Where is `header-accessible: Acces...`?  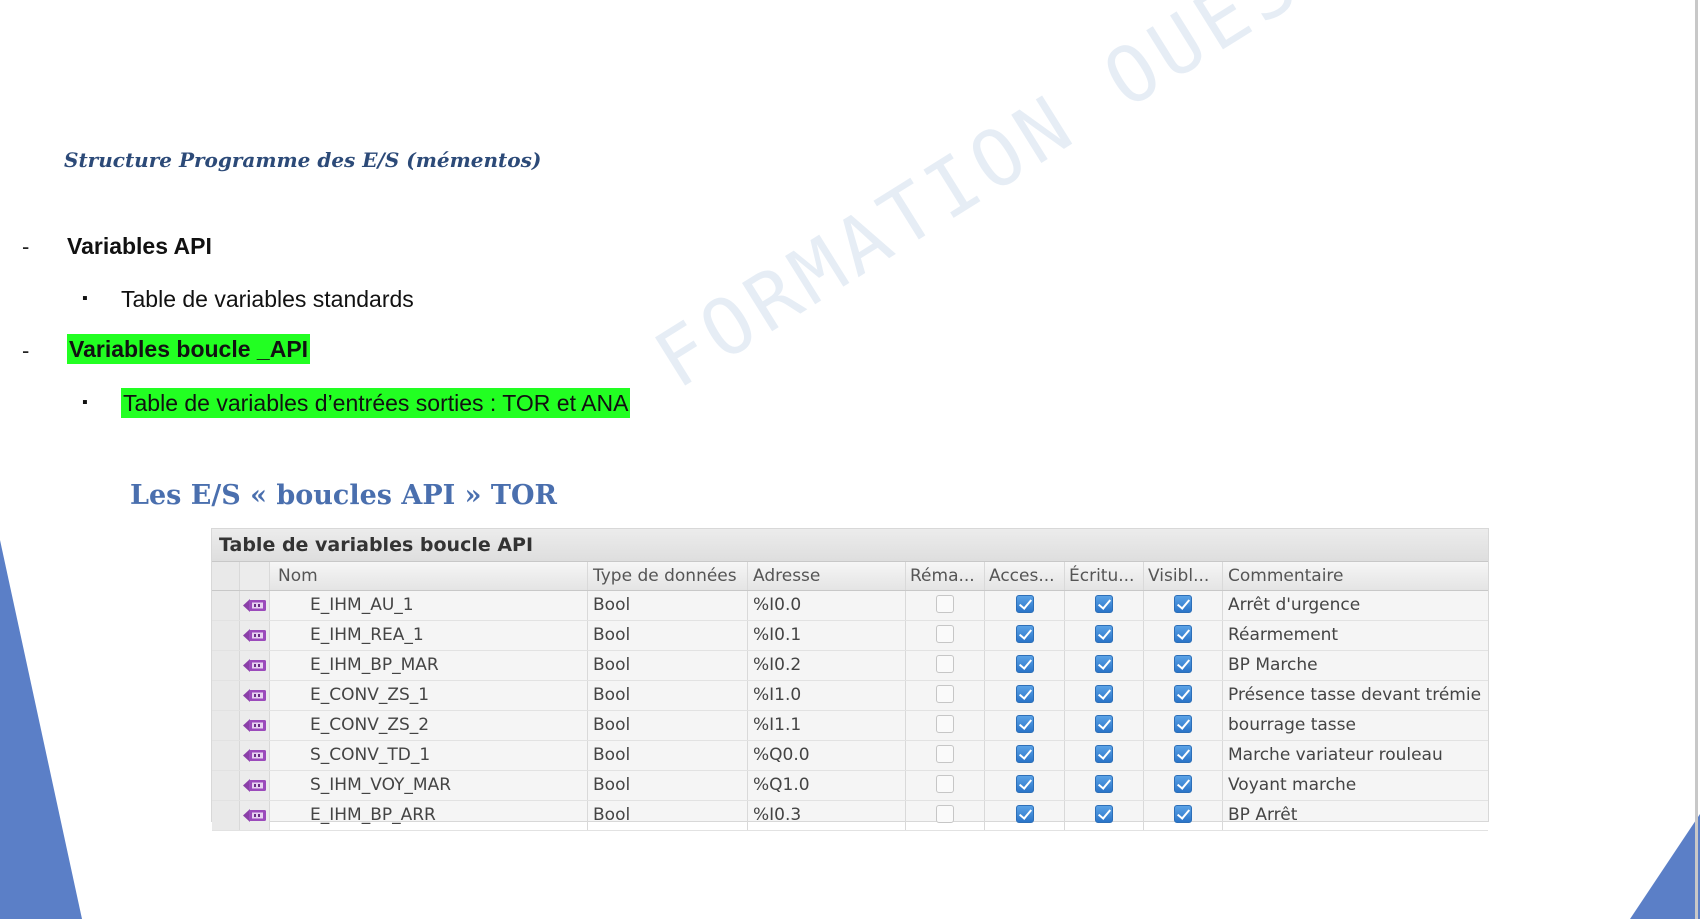 header-accessible: Acces... is located at coordinates (1025, 576).